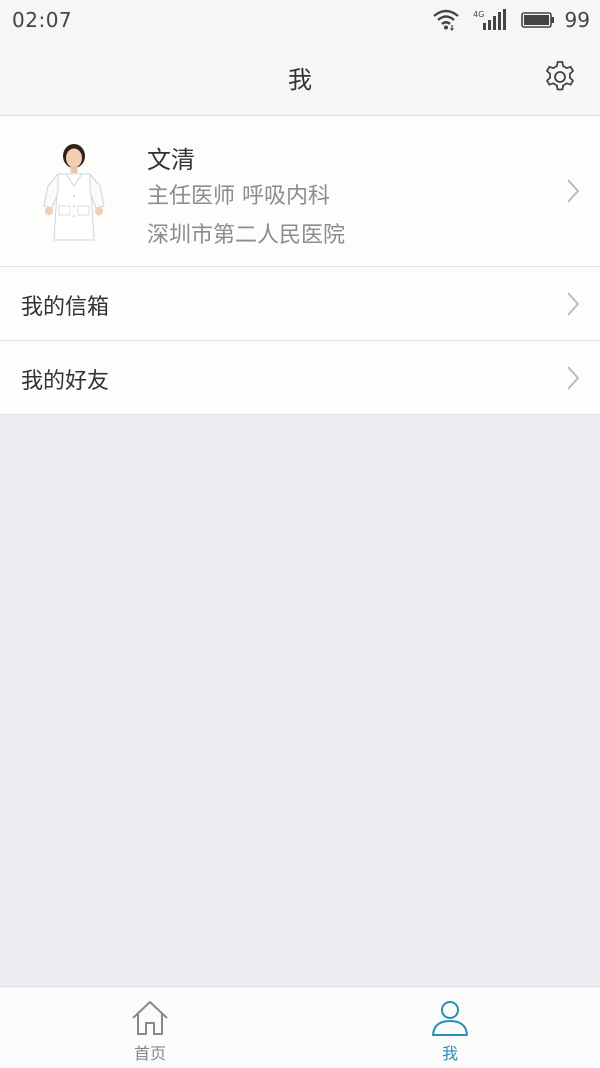 This screenshot has width=600, height=1068. What do you see at coordinates (238, 196) in the screenshot?
I see `doctor-title-department: 主任医师 呼吸内科` at bounding box center [238, 196].